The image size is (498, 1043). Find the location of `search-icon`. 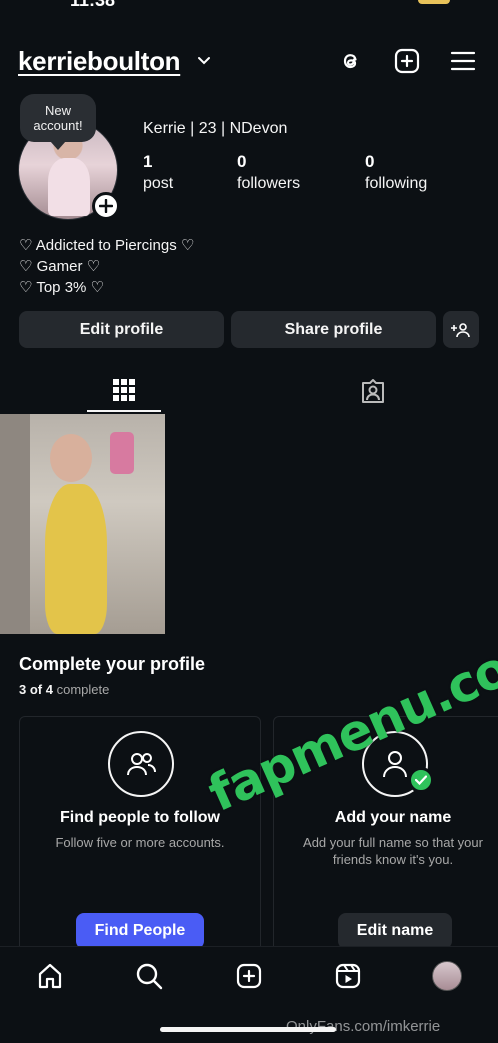

search-icon is located at coordinates (149, 976).